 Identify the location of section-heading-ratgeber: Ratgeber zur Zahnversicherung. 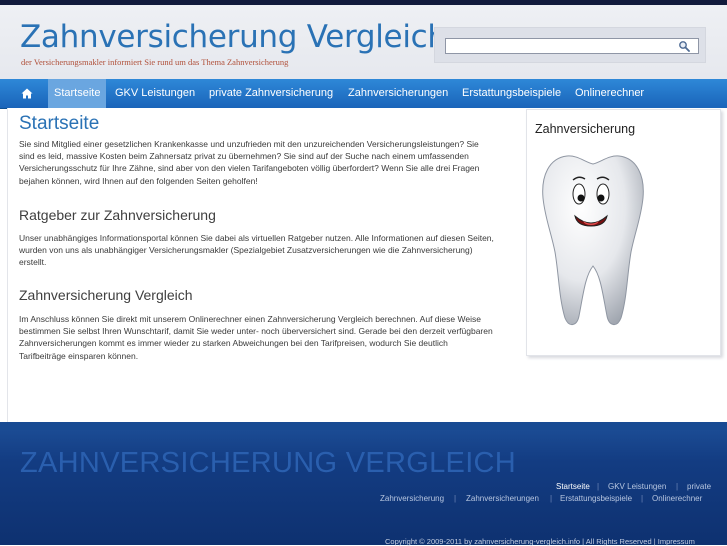
(117, 215).